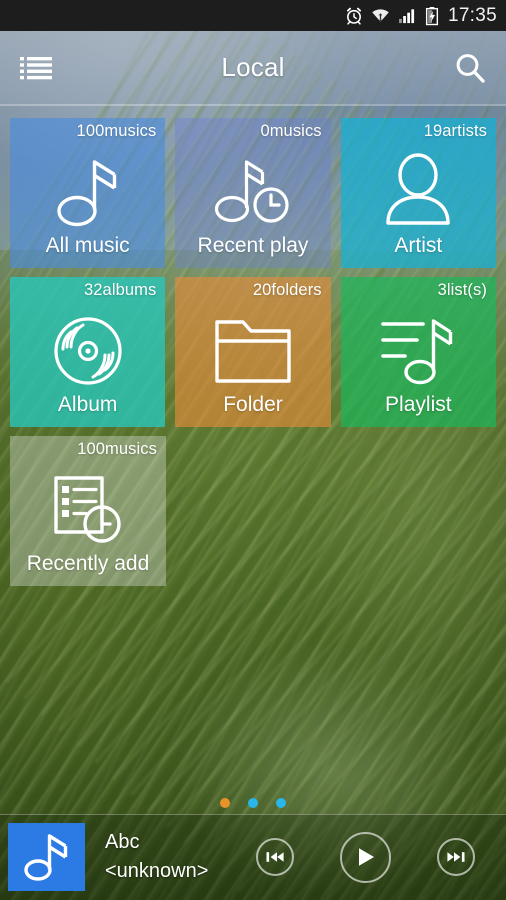 This screenshot has height=900, width=506. I want to click on play-icon, so click(366, 857).